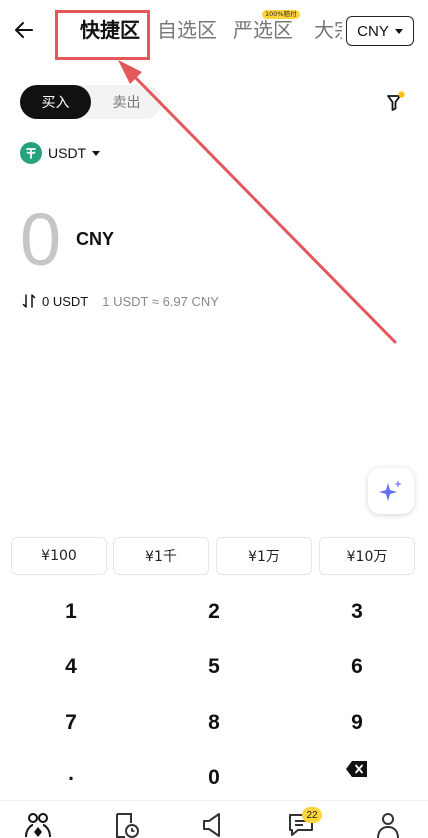 This screenshot has height=838, width=428. Describe the element at coordinates (65, 301) in the screenshot. I see `receive-amount: 0 USDT` at that location.